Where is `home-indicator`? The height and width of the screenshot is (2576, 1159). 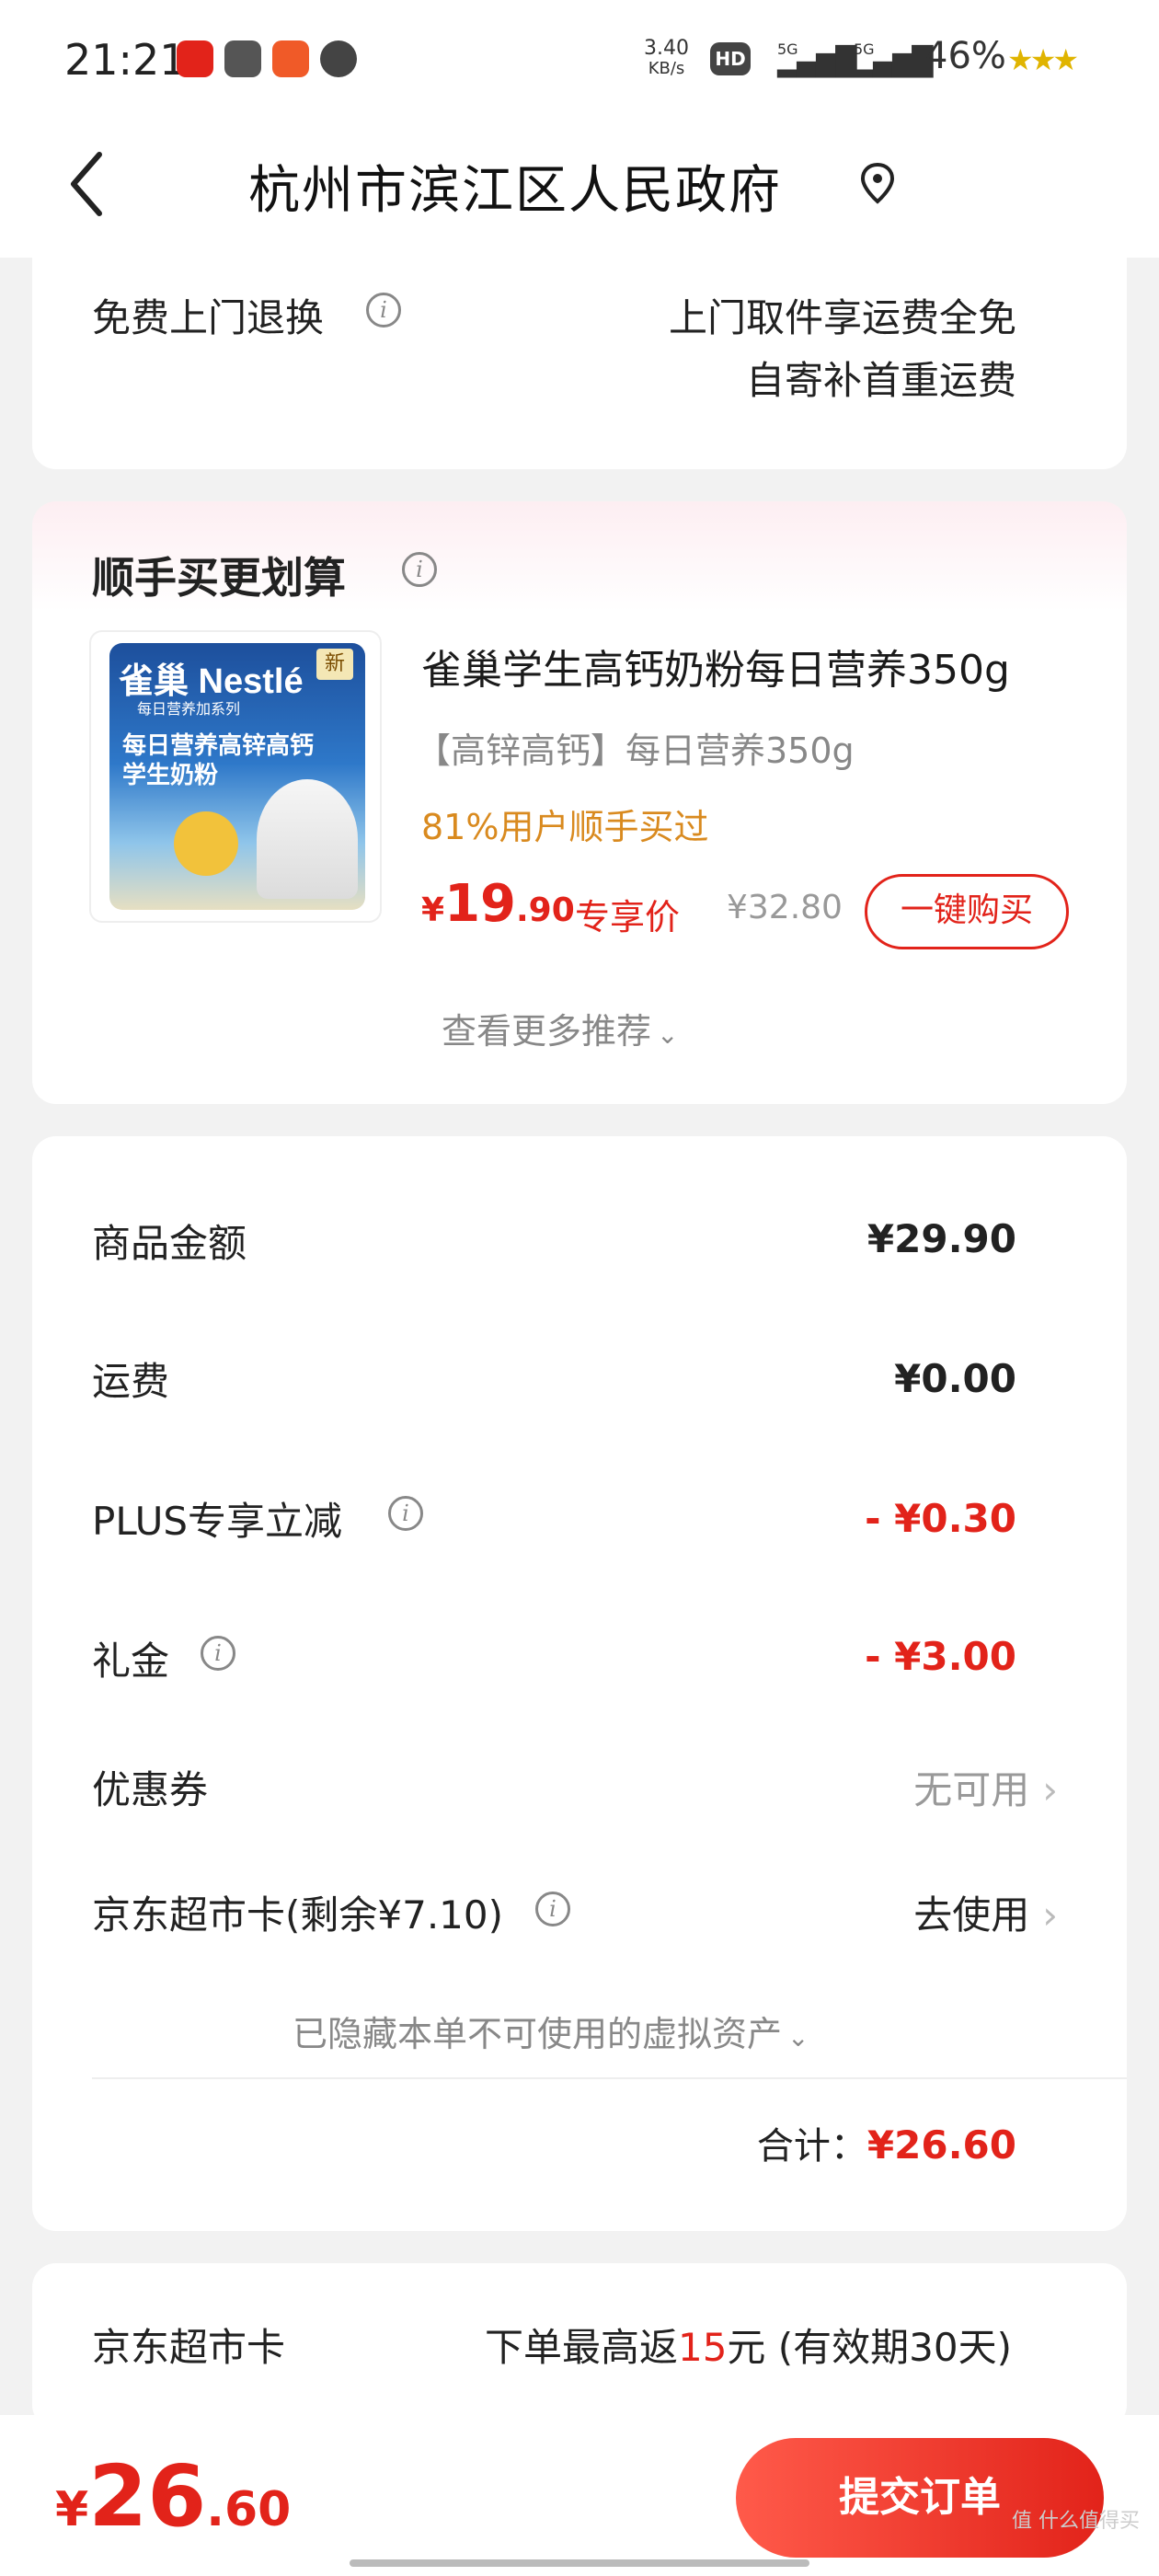 home-indicator is located at coordinates (579, 2563).